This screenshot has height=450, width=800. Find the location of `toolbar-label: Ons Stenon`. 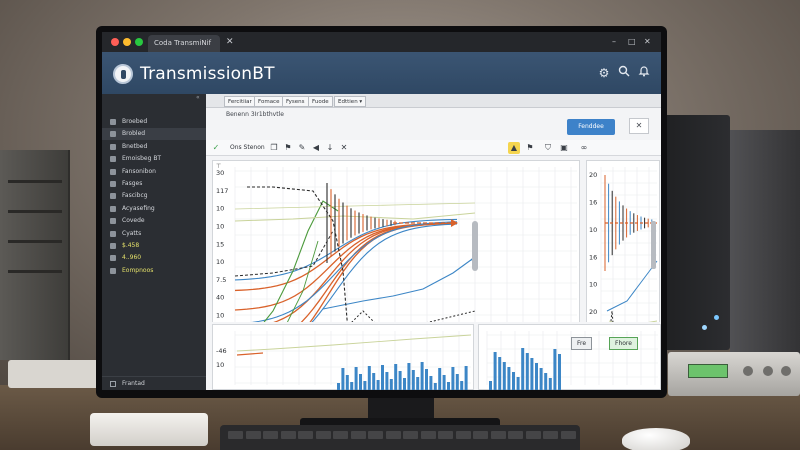

toolbar-label: Ons Stenon is located at coordinates (247, 147).